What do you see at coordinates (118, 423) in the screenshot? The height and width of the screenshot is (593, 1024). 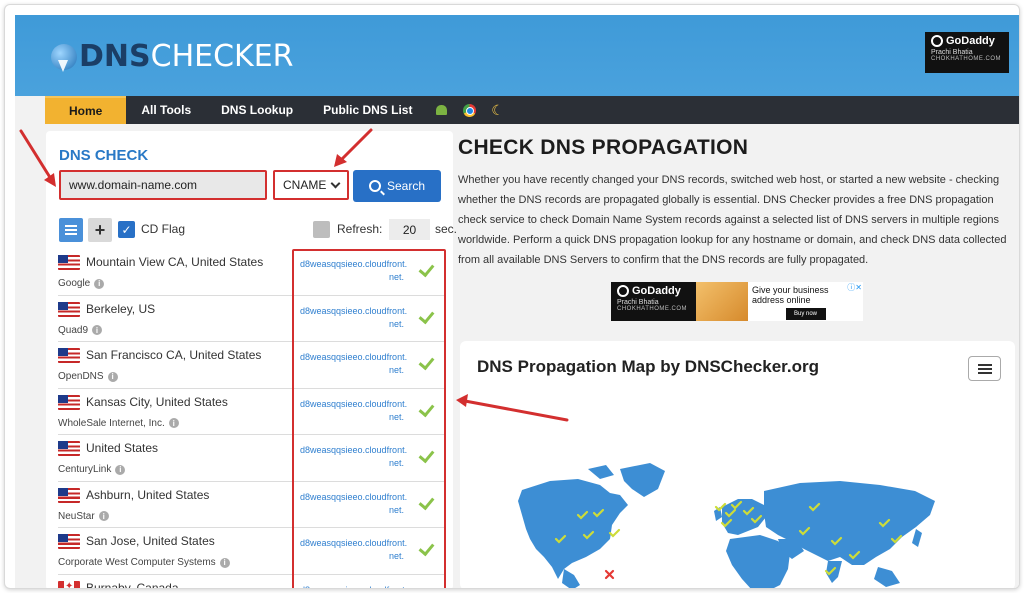 I see `server-provider: WholeSale Internet, Inc. i` at bounding box center [118, 423].